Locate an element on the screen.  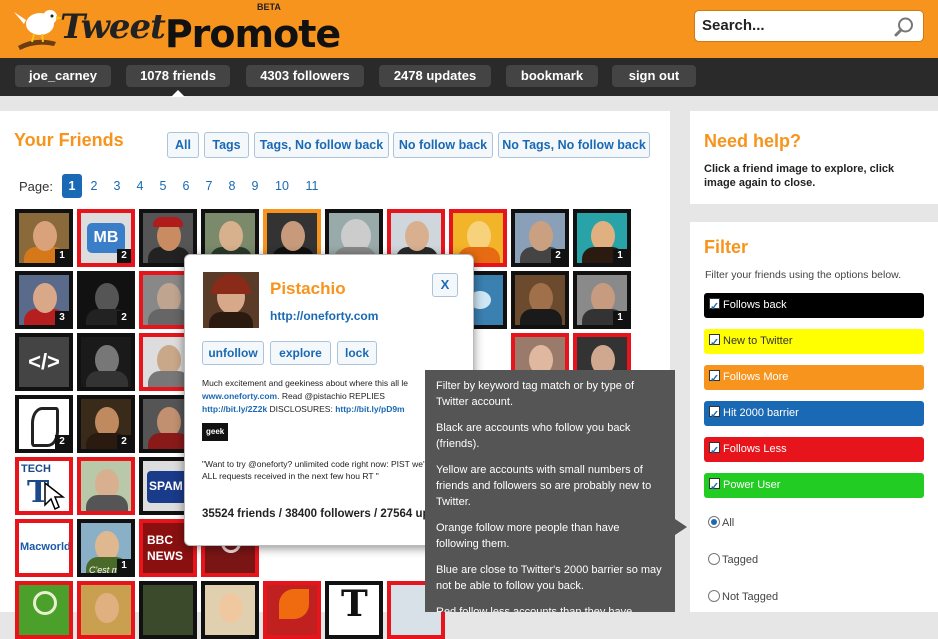
header: TweetPromote BETA is located at coordinates (469, 29).